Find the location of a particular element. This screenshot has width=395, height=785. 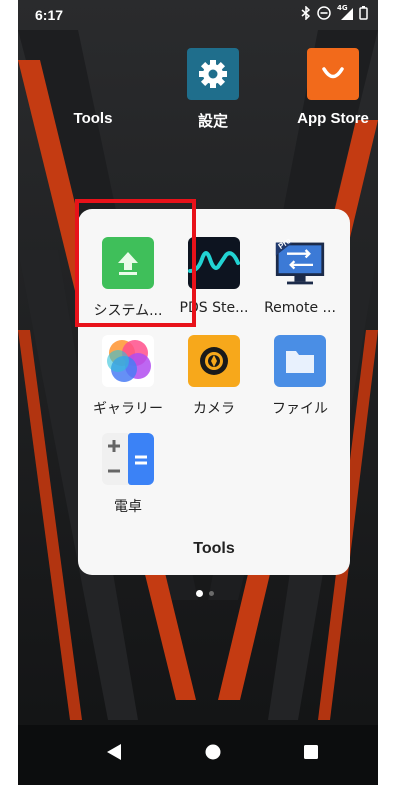

app-store-icon is located at coordinates (333, 74).